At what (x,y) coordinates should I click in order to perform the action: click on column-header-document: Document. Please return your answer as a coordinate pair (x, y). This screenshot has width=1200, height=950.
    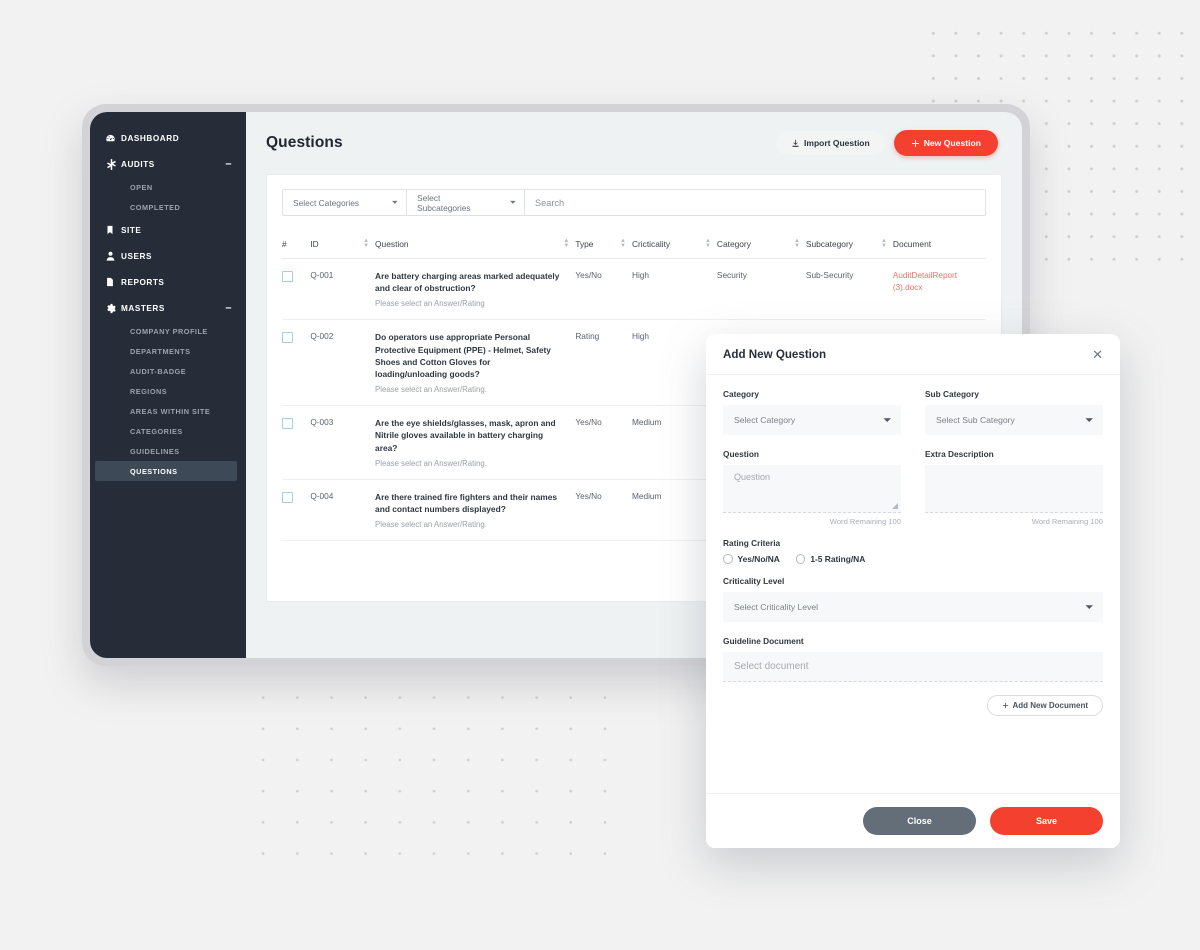
    Looking at the image, I should click on (939, 249).